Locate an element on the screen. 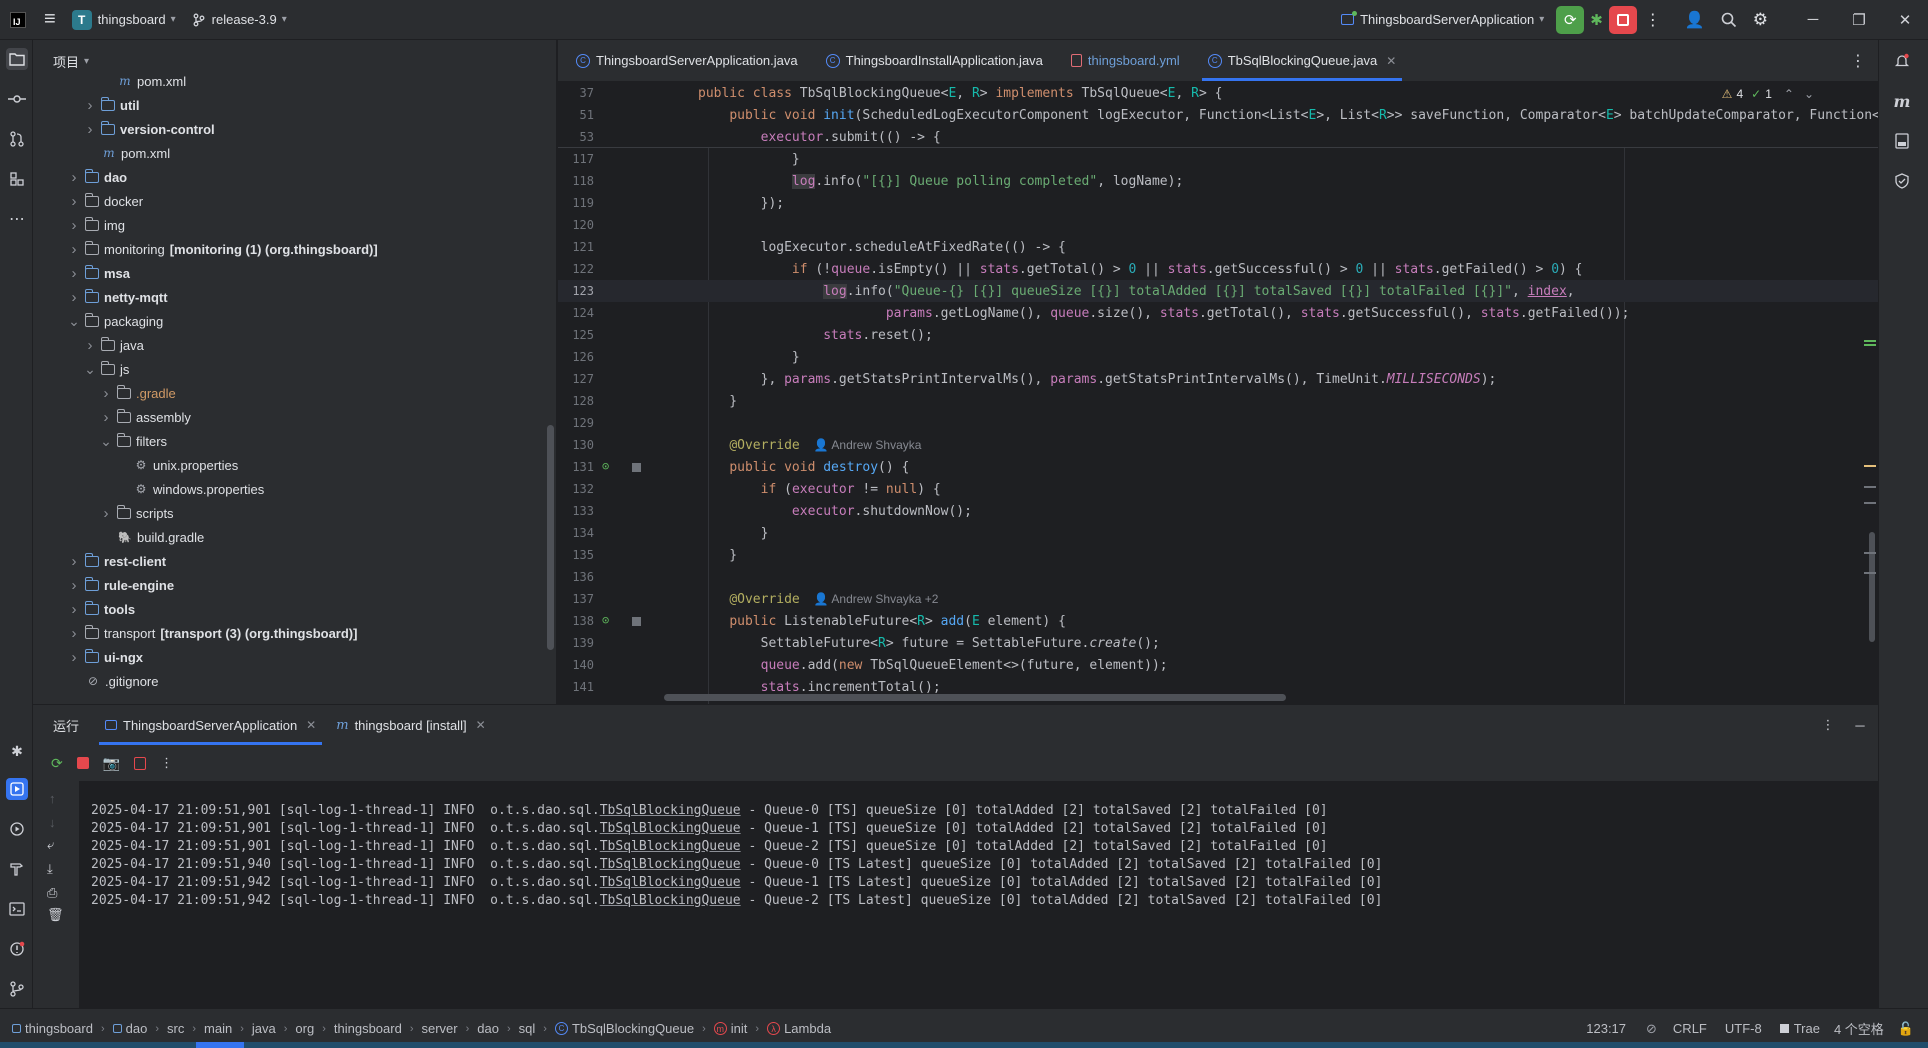 The height and width of the screenshot is (1048, 1928). breadcrumb-item: sql is located at coordinates (527, 1028).